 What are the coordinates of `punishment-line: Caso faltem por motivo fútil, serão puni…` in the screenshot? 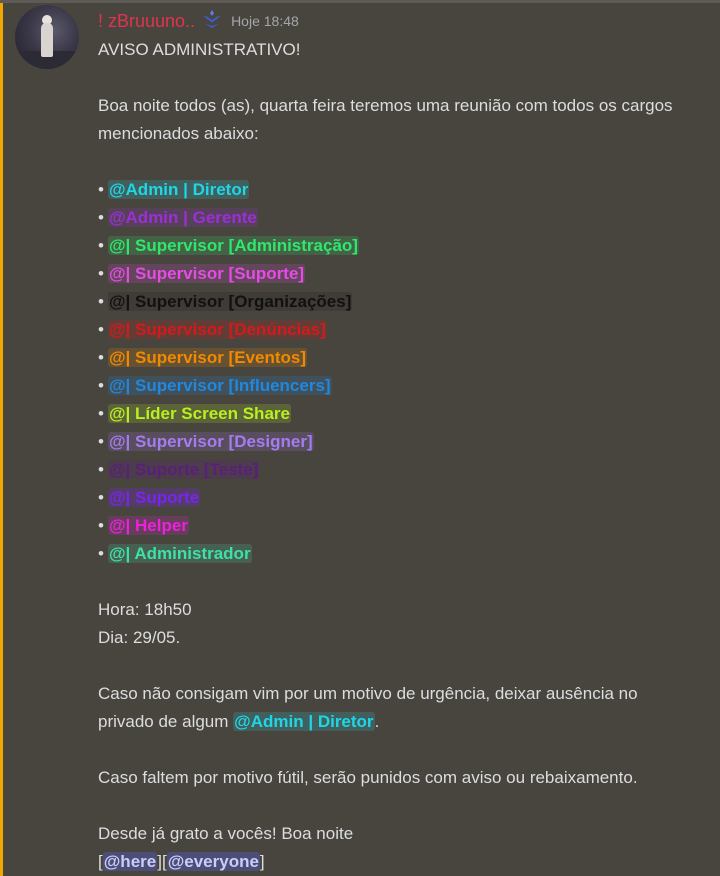 It's located at (368, 777).